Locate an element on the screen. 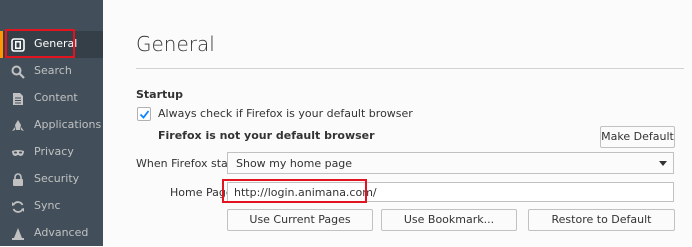 The image size is (692, 247). content-icon is located at coordinates (18, 99).